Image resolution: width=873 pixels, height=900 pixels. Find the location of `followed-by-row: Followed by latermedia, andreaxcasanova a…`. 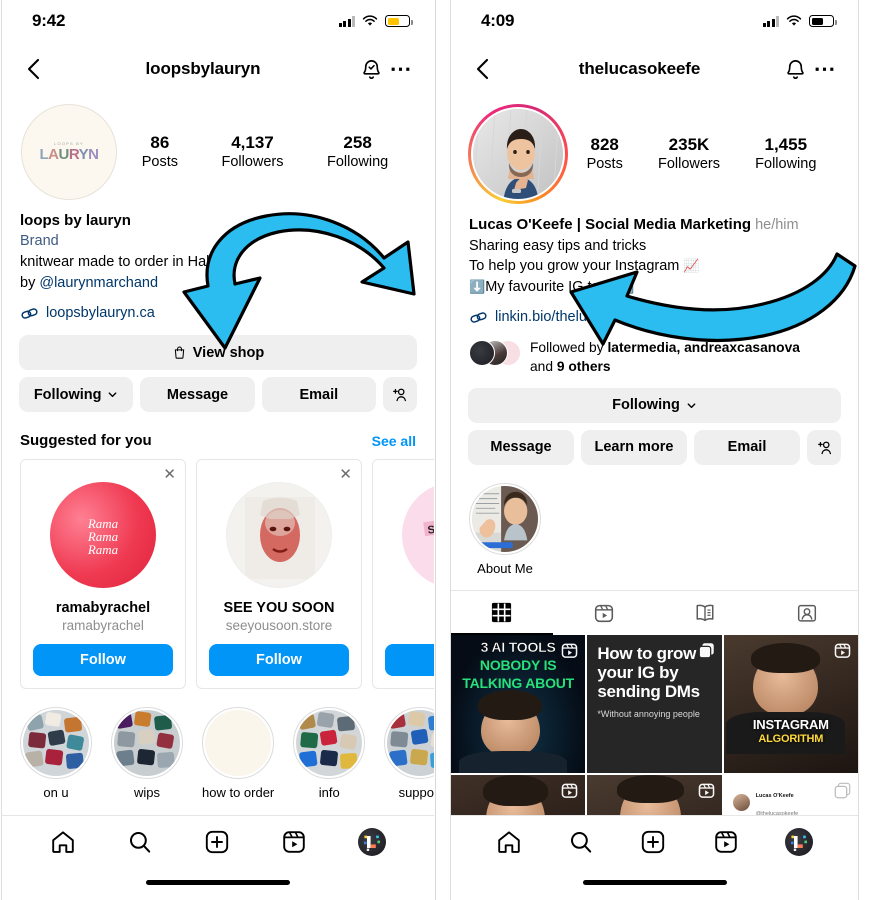

followed-by-row: Followed by latermedia, andreaxcasanova a… is located at coordinates (654, 357).